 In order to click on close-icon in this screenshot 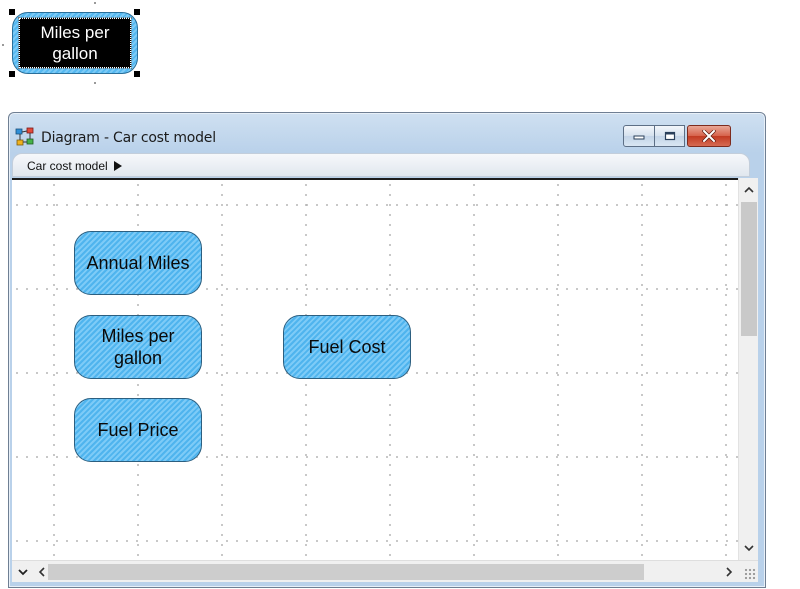, I will do `click(709, 136)`.